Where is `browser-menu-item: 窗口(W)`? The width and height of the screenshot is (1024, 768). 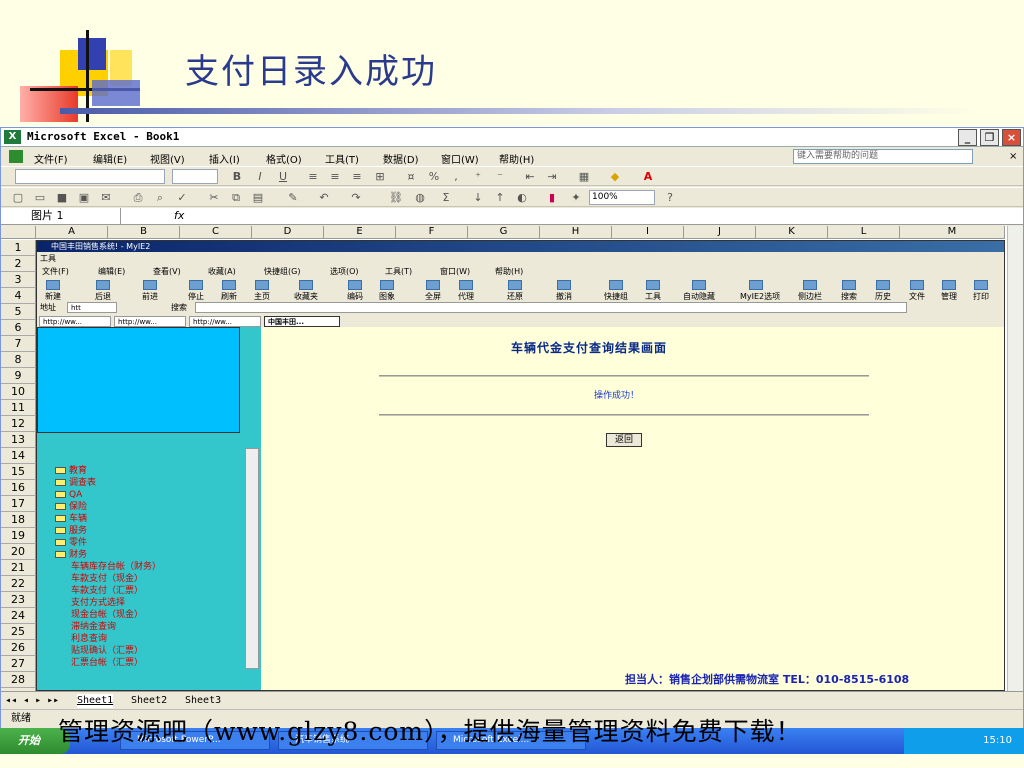 browser-menu-item: 窗口(W) is located at coordinates (455, 271).